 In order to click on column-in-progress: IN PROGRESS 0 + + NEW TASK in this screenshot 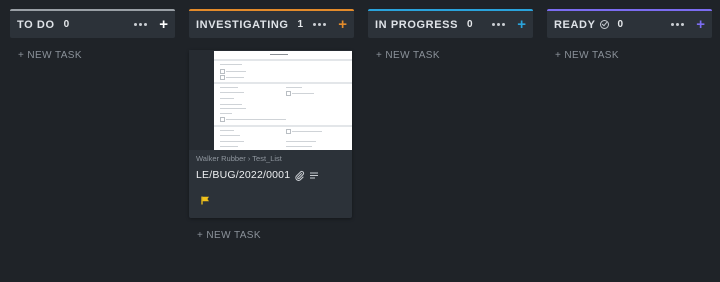, I will do `click(450, 35)`.